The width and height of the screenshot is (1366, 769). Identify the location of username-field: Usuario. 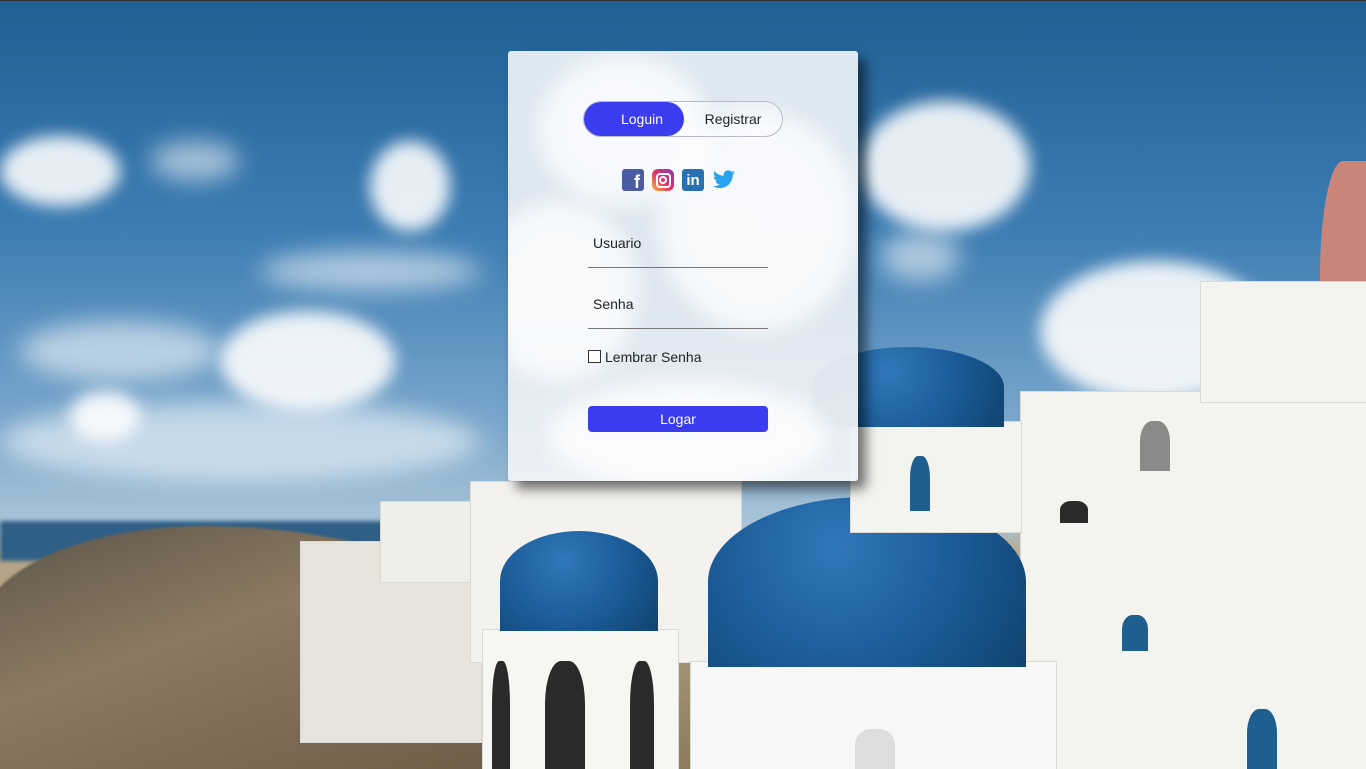
(678, 247).